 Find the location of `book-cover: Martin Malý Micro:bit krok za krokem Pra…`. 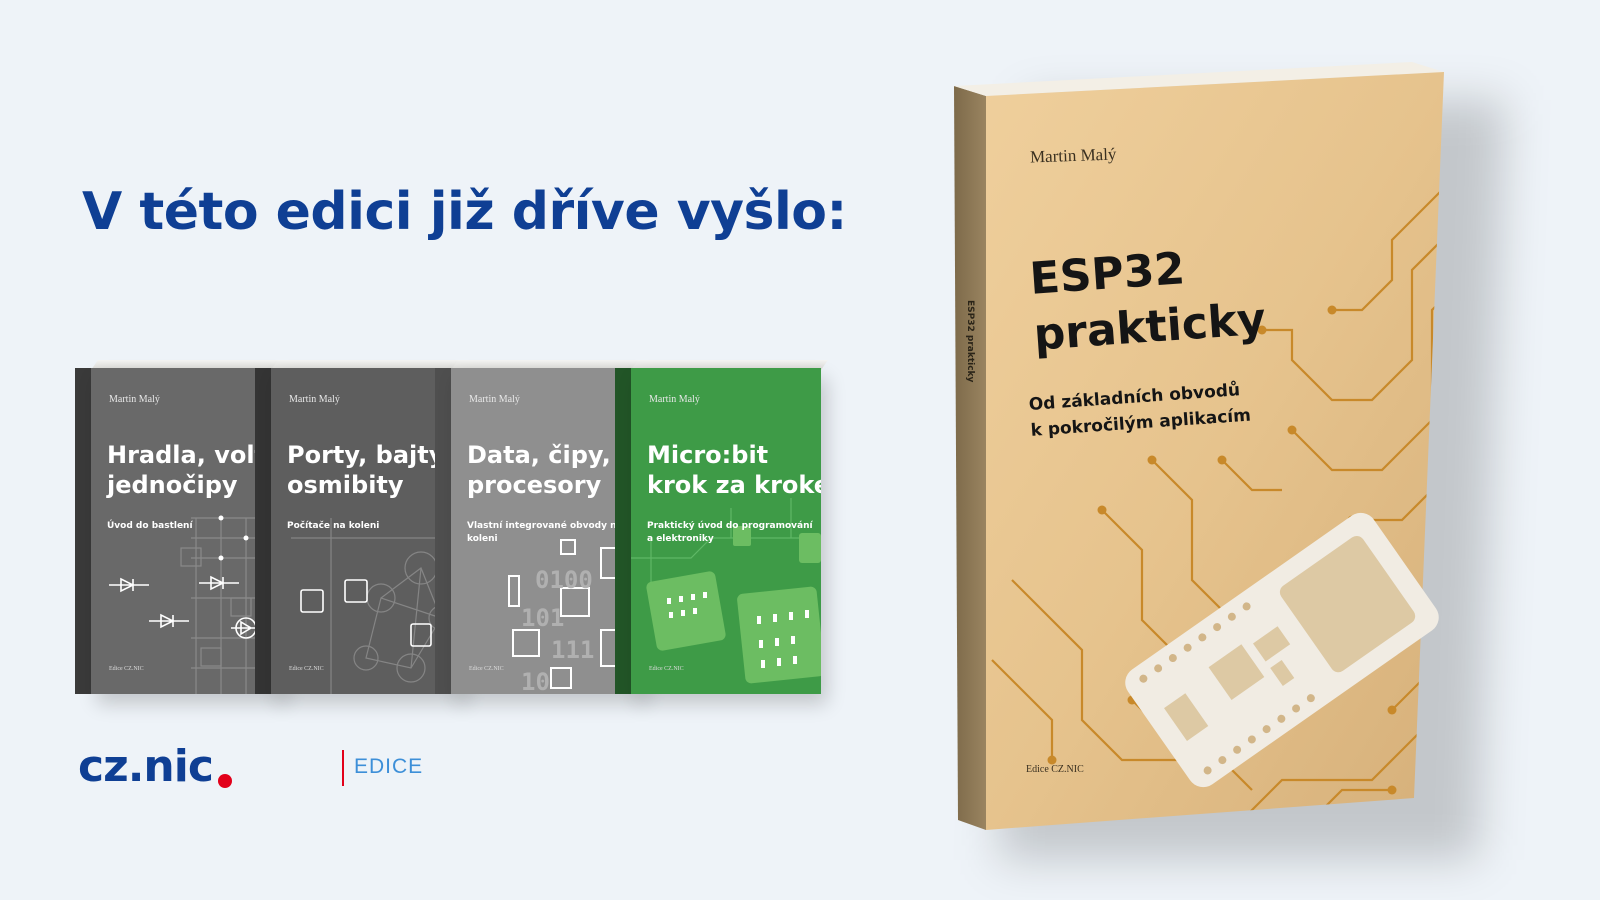

book-cover: Martin Malý Micro:bit krok za krokem Pra… is located at coordinates (726, 531).